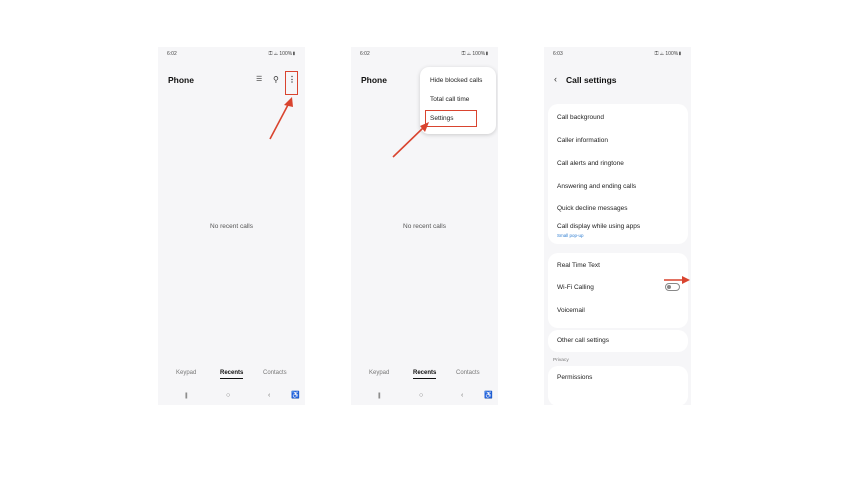 The image size is (848, 477). I want to click on highlight-settings, so click(451, 118).